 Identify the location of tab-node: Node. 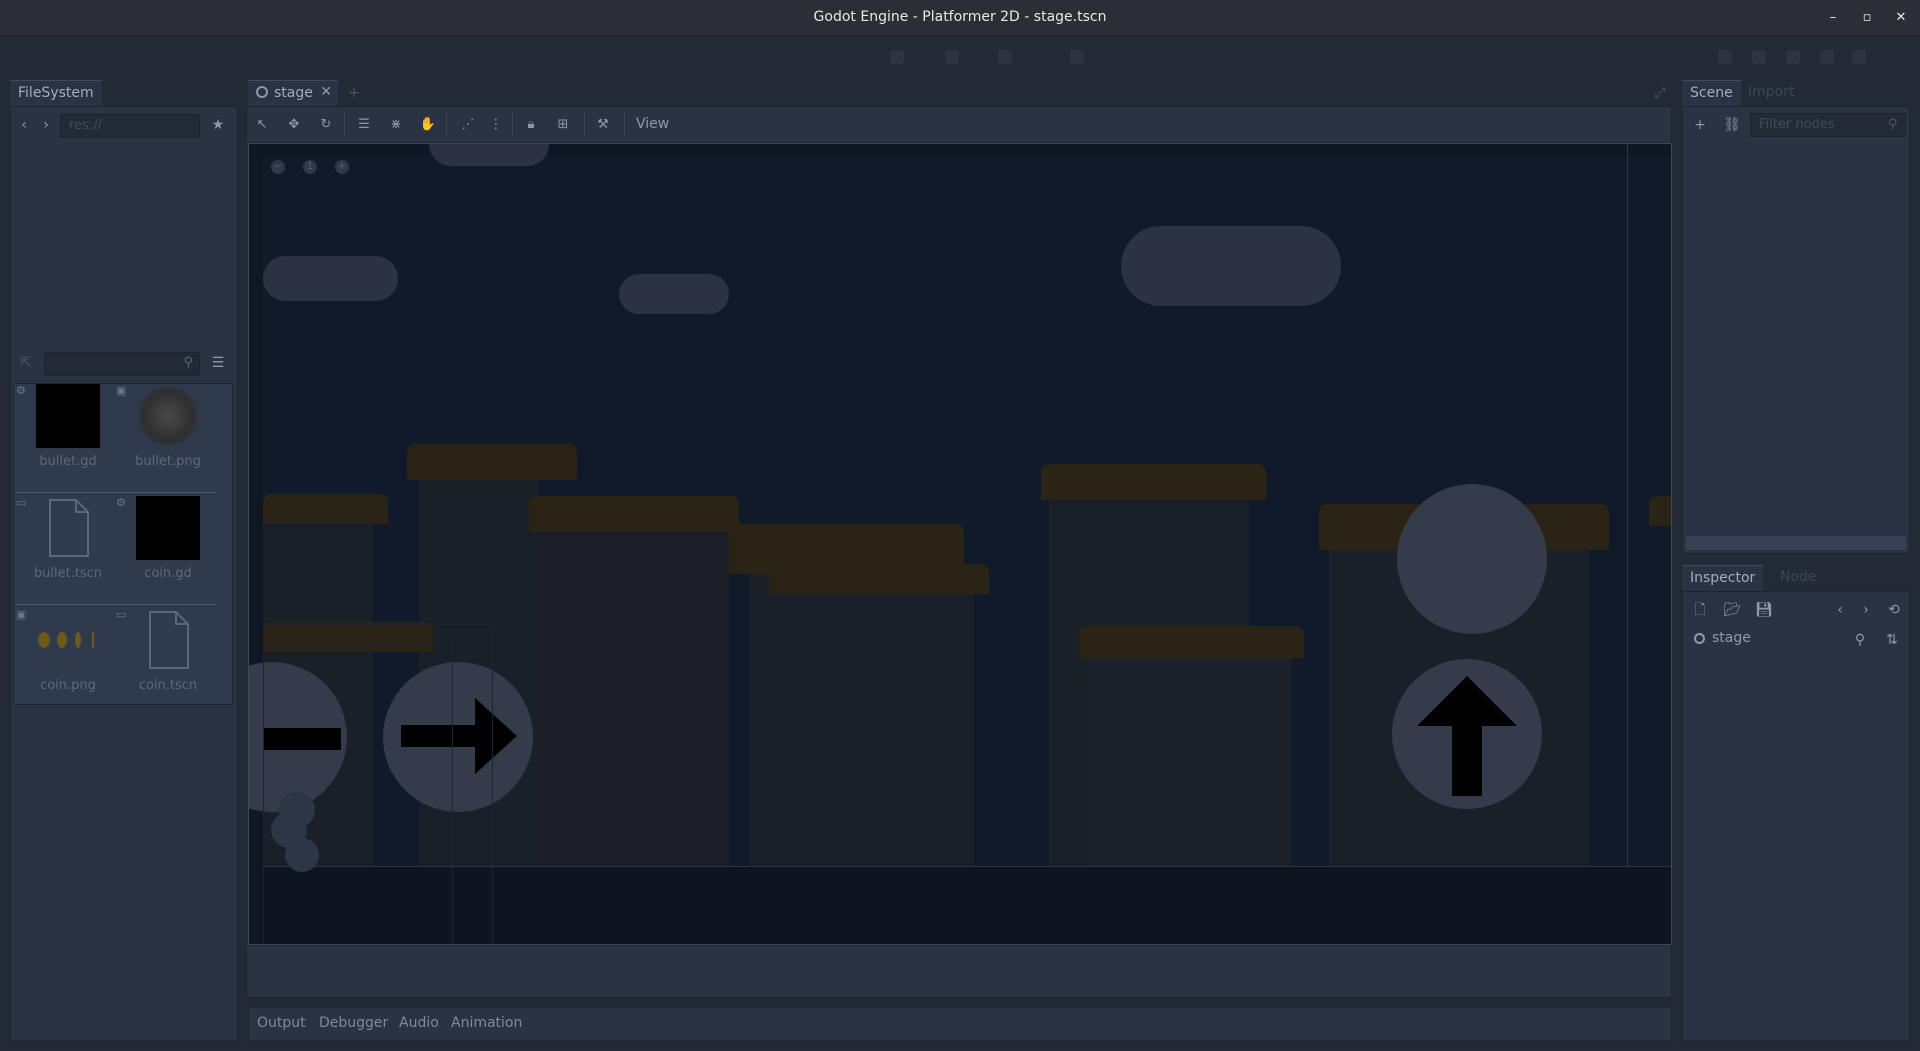
(1798, 578).